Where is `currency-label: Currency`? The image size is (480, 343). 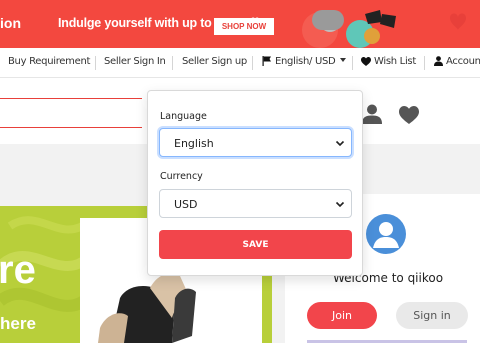
currency-label: Currency is located at coordinates (181, 176).